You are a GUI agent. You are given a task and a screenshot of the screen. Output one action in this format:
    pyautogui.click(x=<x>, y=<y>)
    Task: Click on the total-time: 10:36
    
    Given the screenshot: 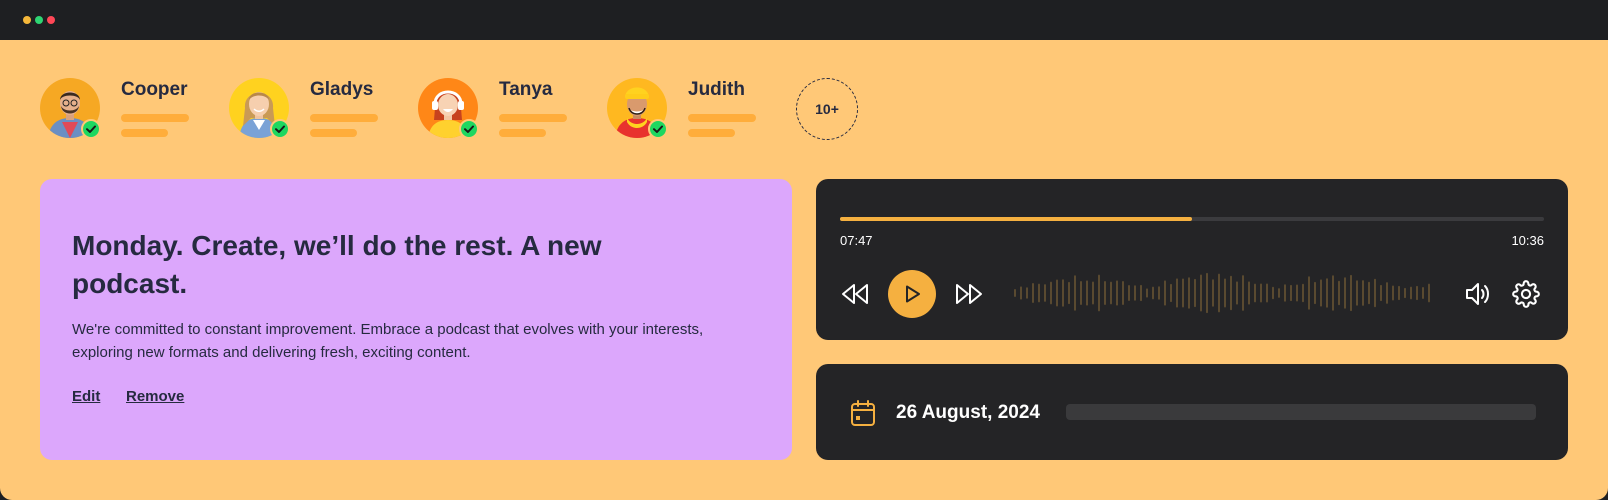 What is the action you would take?
    pyautogui.click(x=1527, y=240)
    